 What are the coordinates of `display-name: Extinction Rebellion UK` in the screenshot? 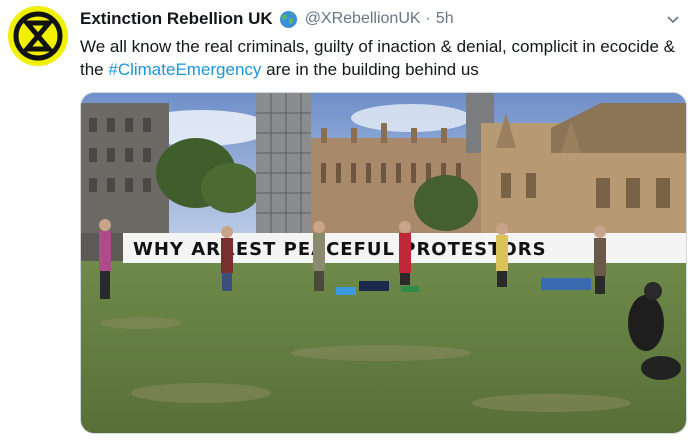 It's located at (176, 19).